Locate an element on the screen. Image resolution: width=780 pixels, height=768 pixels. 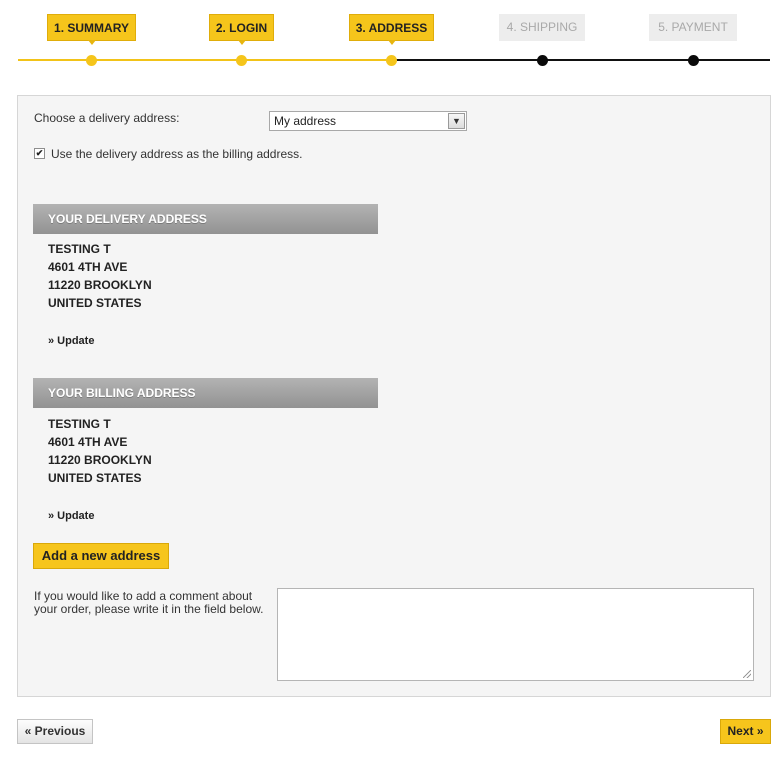
step-marker-address is located at coordinates (391, 60).